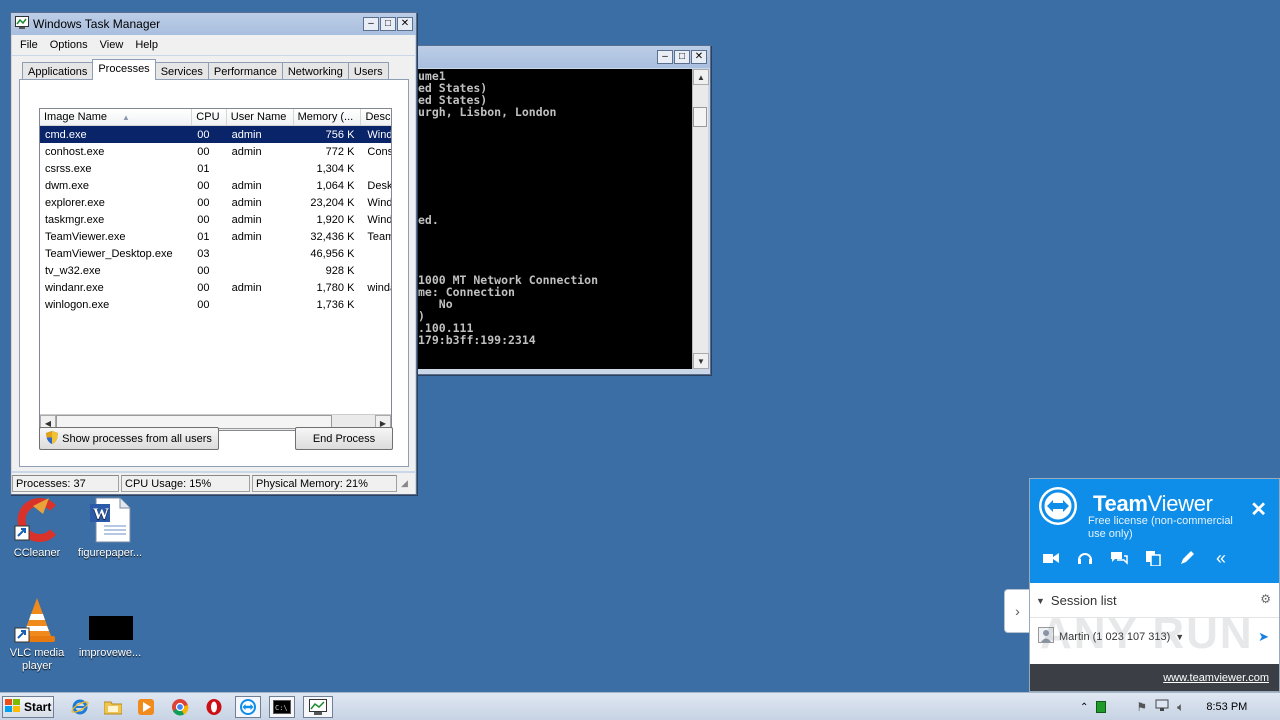 This screenshot has width=1280, height=720. What do you see at coordinates (245, 71) in the screenshot?
I see `tab-performance: Performance` at bounding box center [245, 71].